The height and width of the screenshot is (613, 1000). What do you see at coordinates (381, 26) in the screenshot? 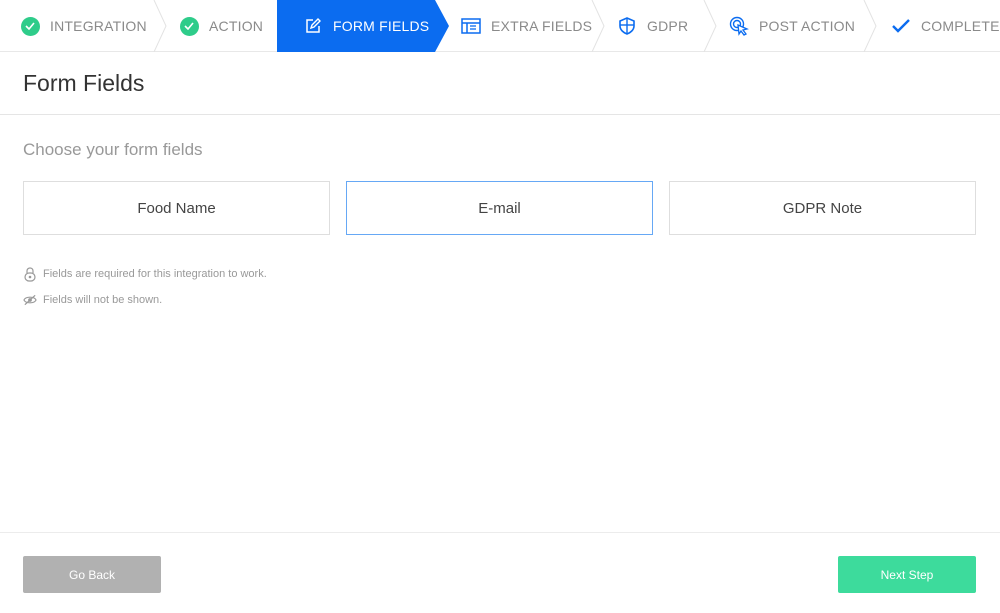
I see `step-label: FORM FIELDS` at bounding box center [381, 26].